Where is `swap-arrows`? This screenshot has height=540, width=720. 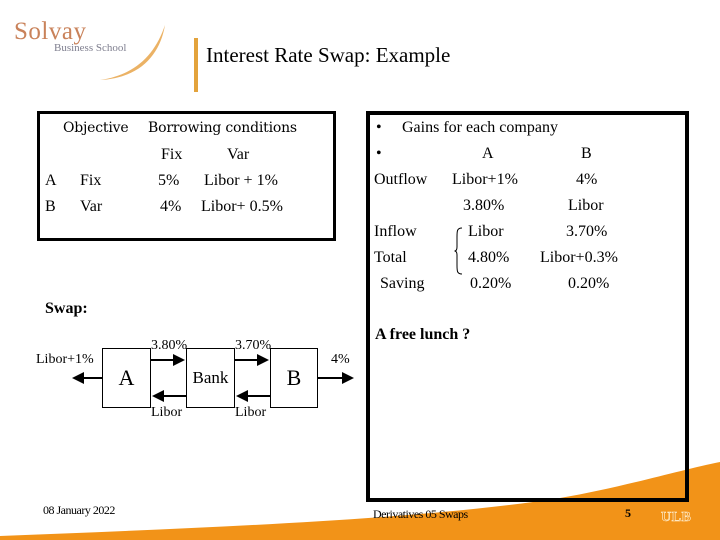 swap-arrows is located at coordinates (213, 378).